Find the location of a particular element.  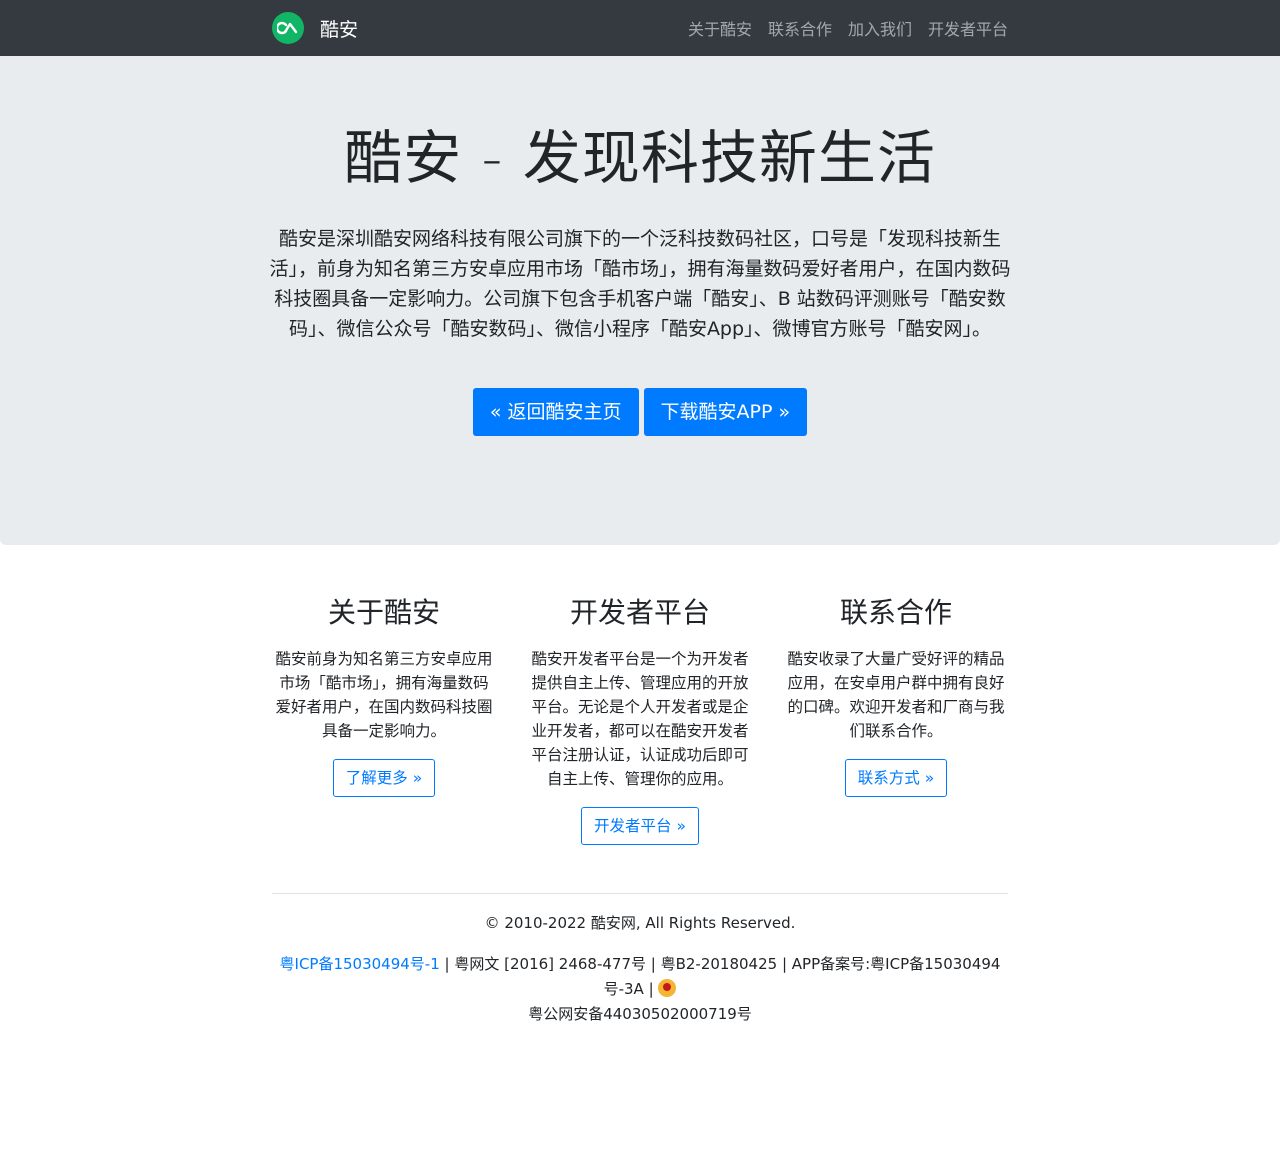

nav-link-contact: 联系合作 is located at coordinates (800, 28).